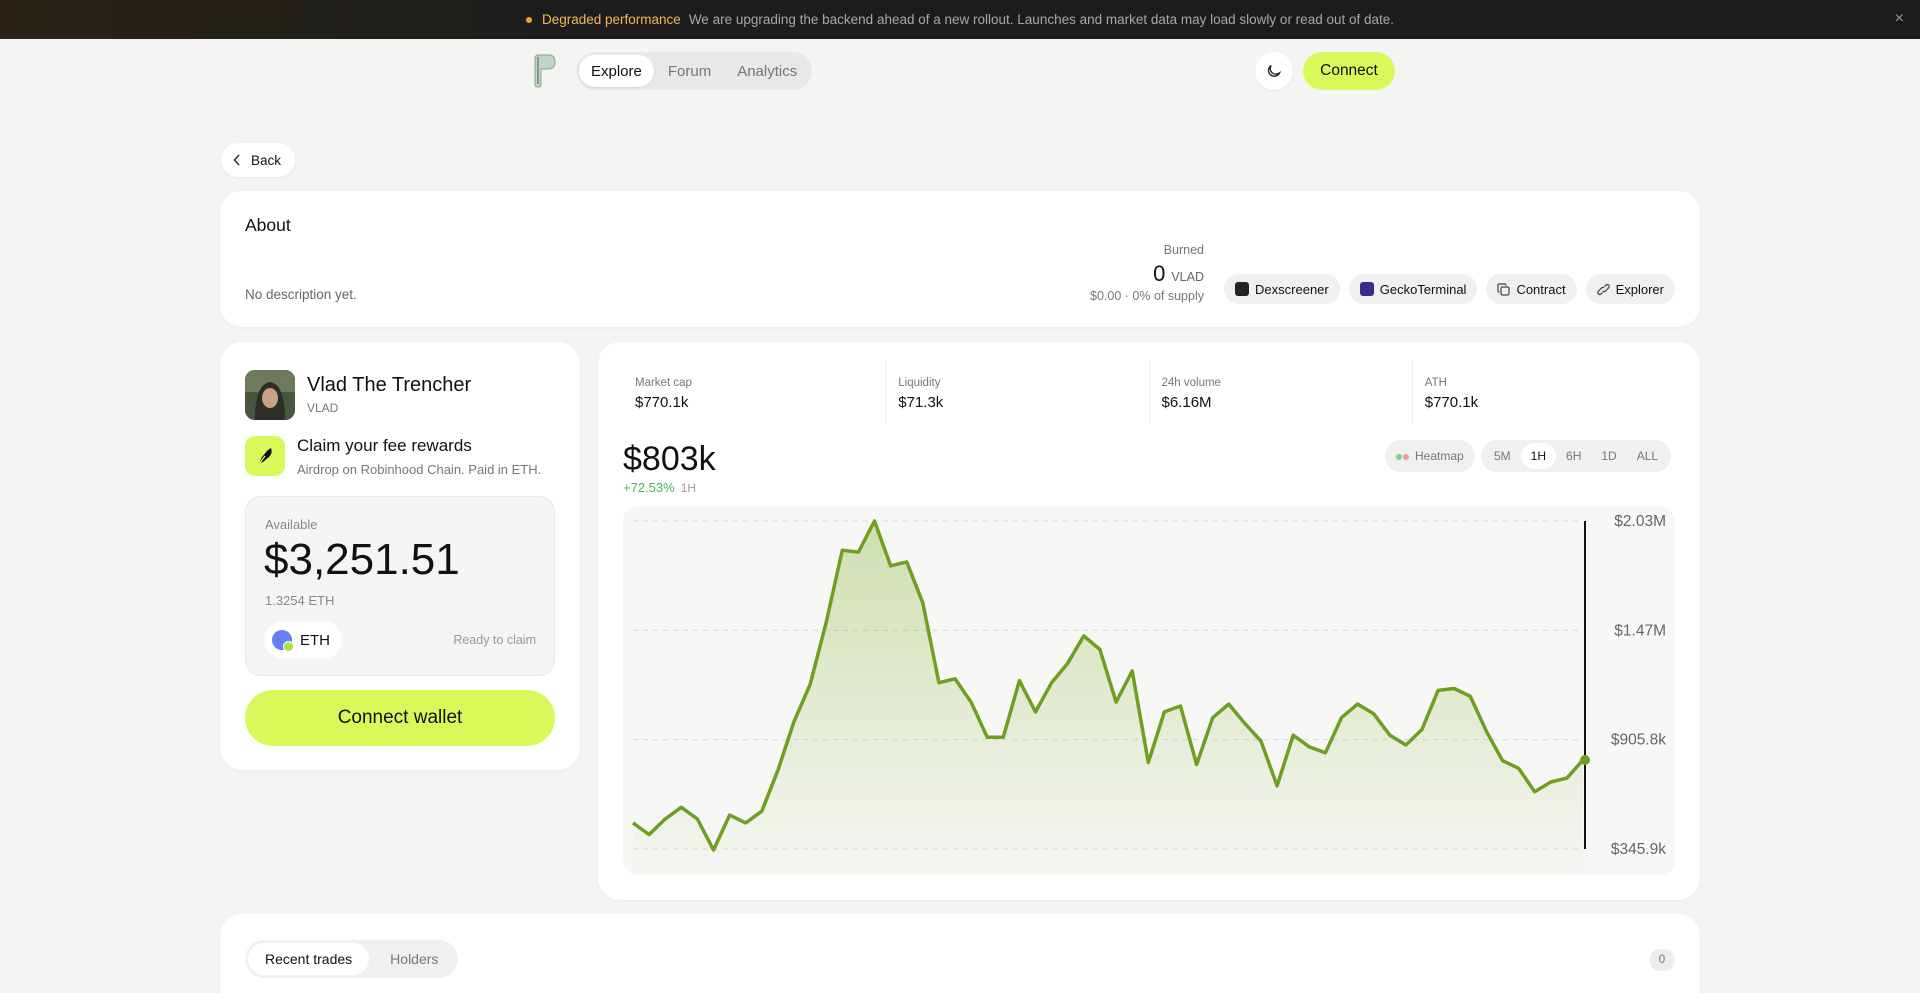 Image resolution: width=1920 pixels, height=993 pixels. I want to click on dexscreener-icon, so click(1242, 289).